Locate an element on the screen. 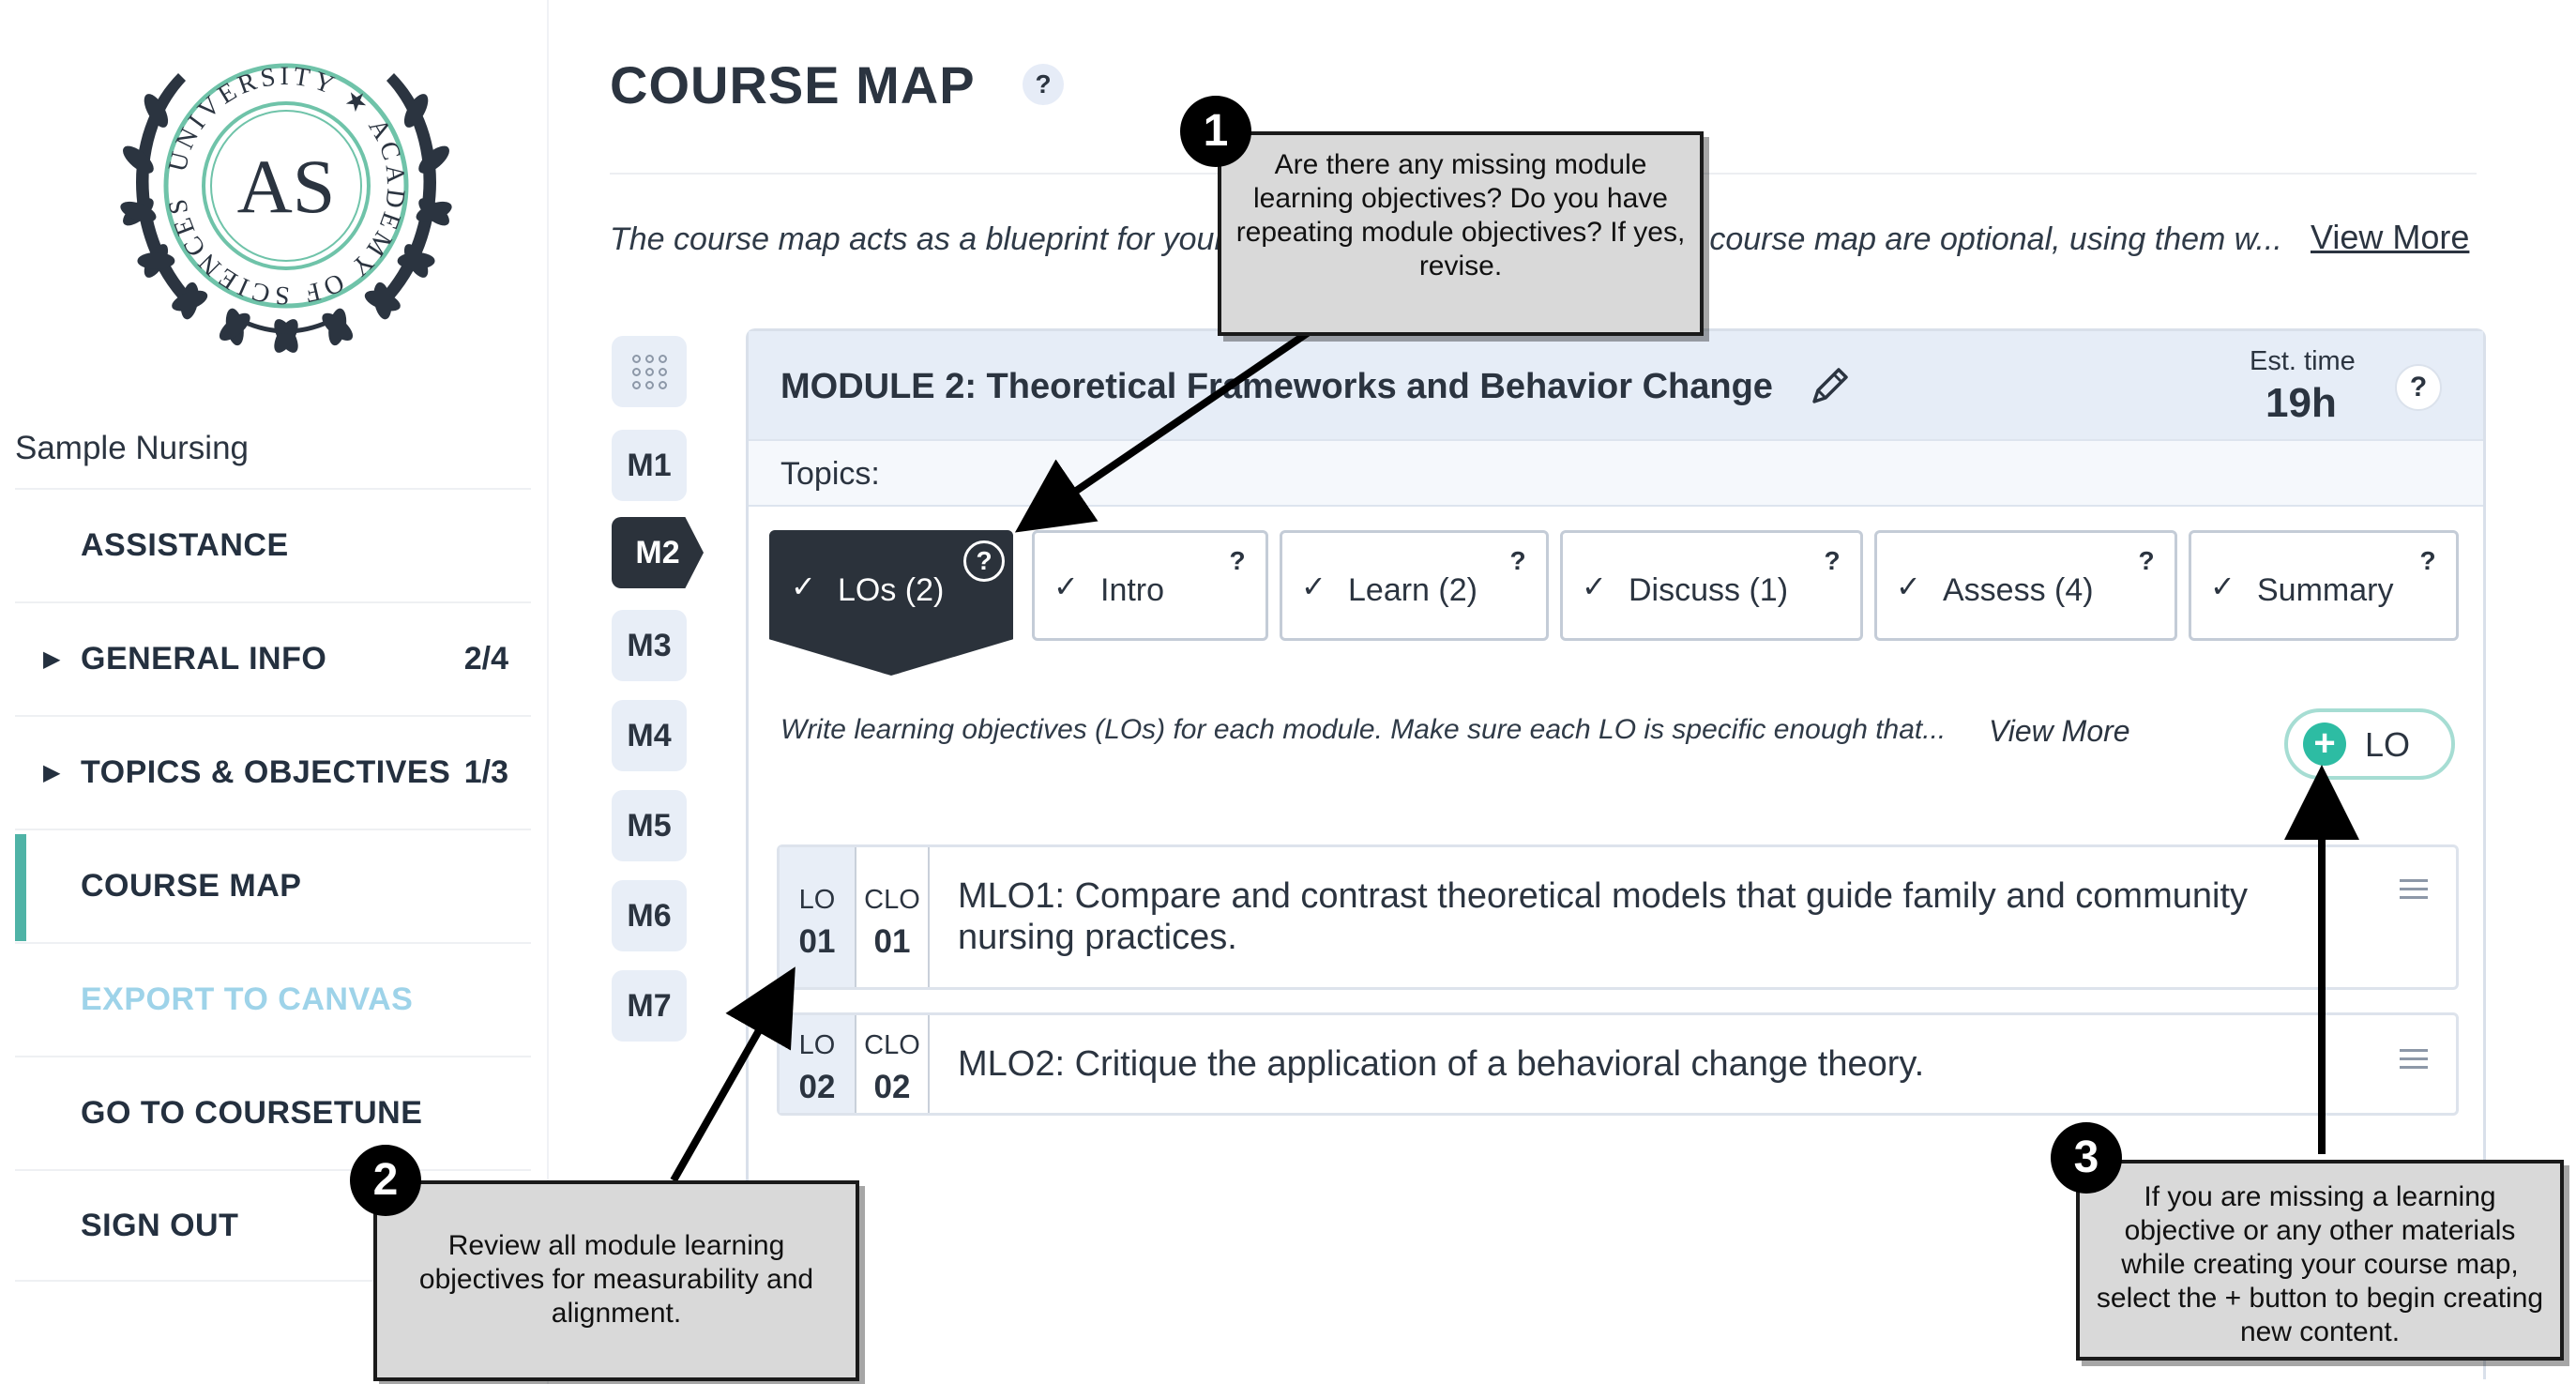  module-button-m4: M4 is located at coordinates (649, 735).